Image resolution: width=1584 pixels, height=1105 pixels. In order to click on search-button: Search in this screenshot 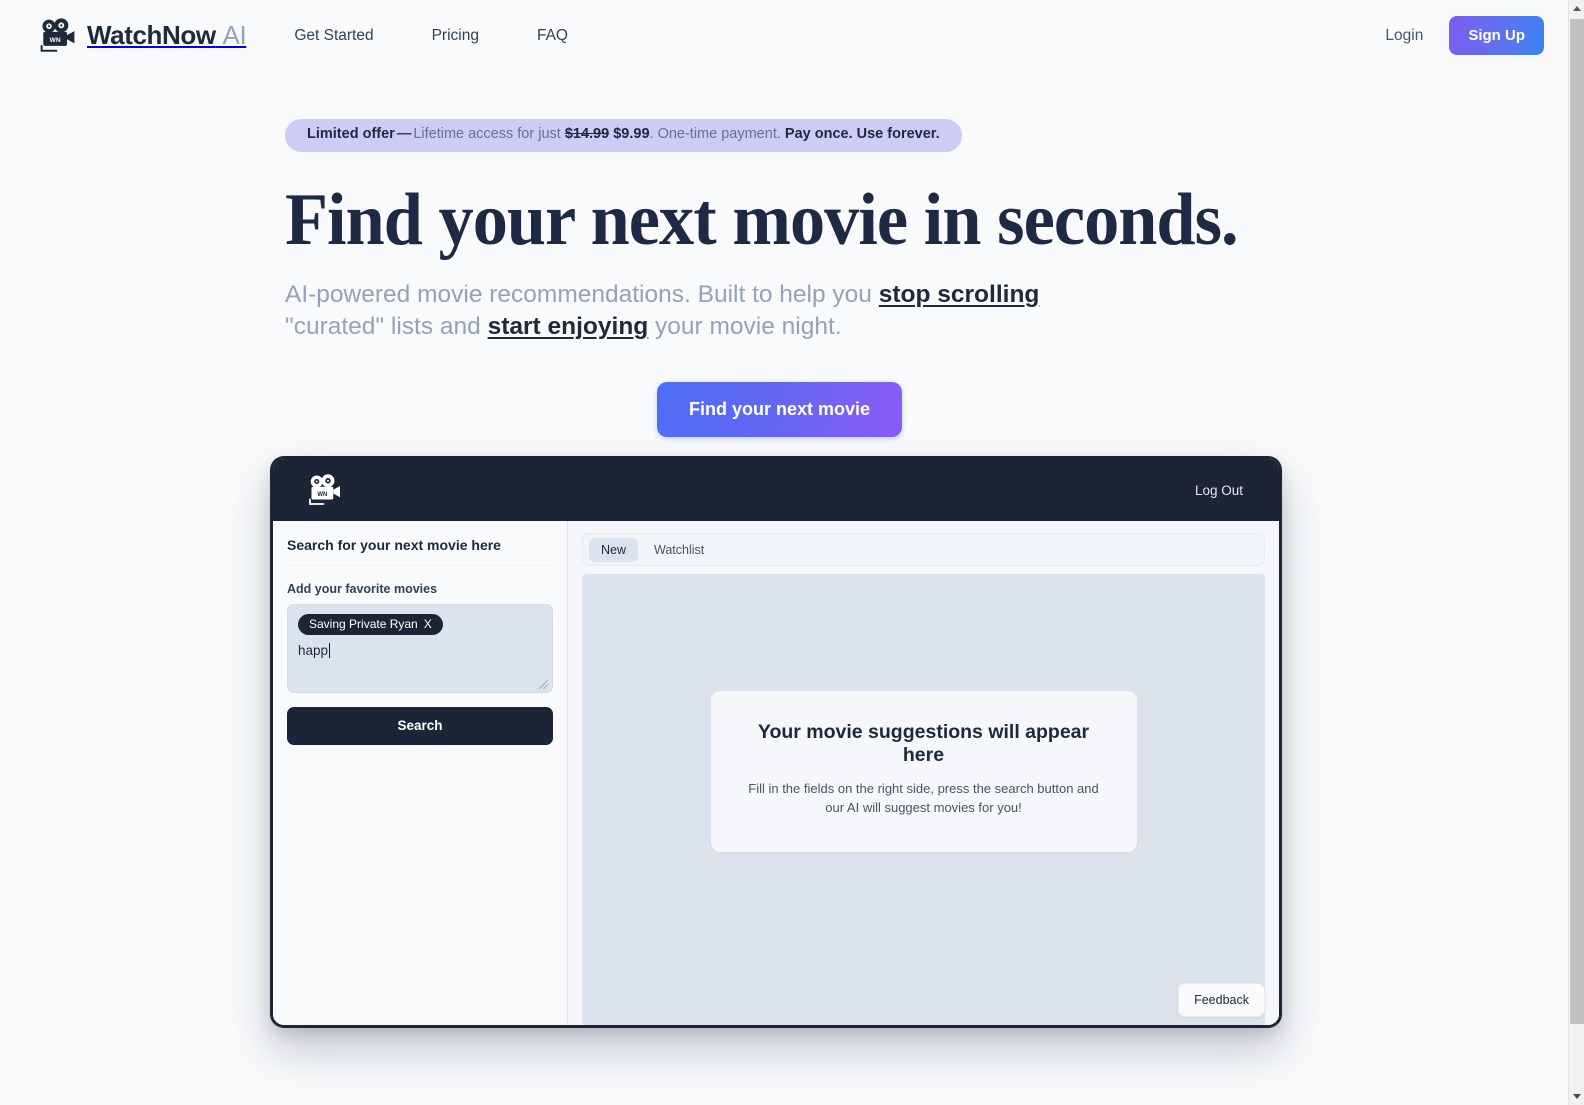, I will do `click(420, 726)`.